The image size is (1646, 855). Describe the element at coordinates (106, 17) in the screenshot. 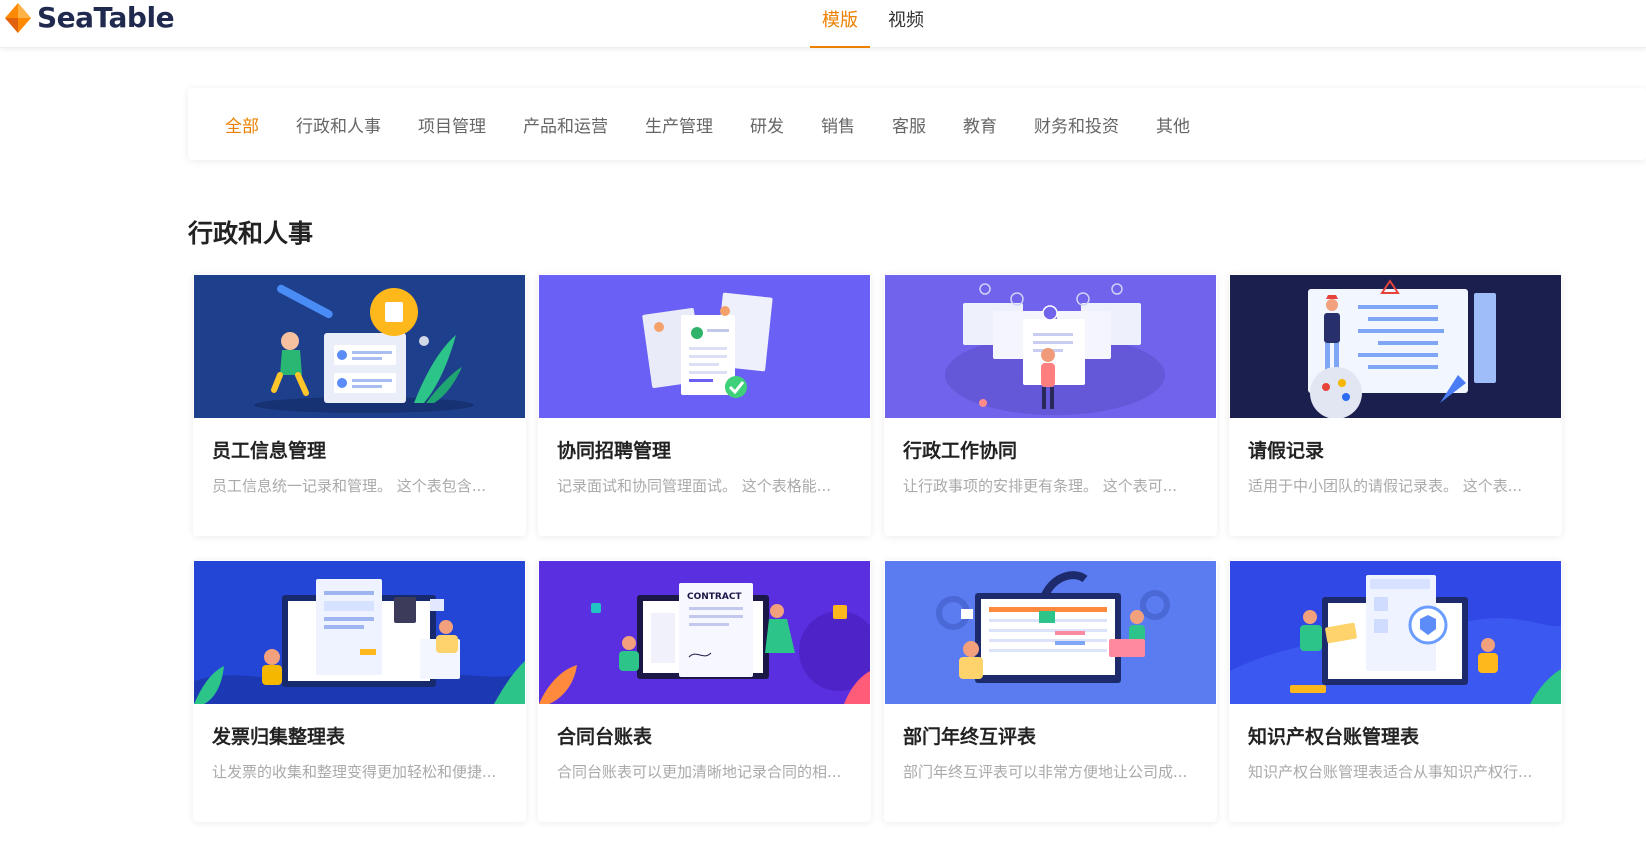

I see `logo-text: SeaTable` at that location.